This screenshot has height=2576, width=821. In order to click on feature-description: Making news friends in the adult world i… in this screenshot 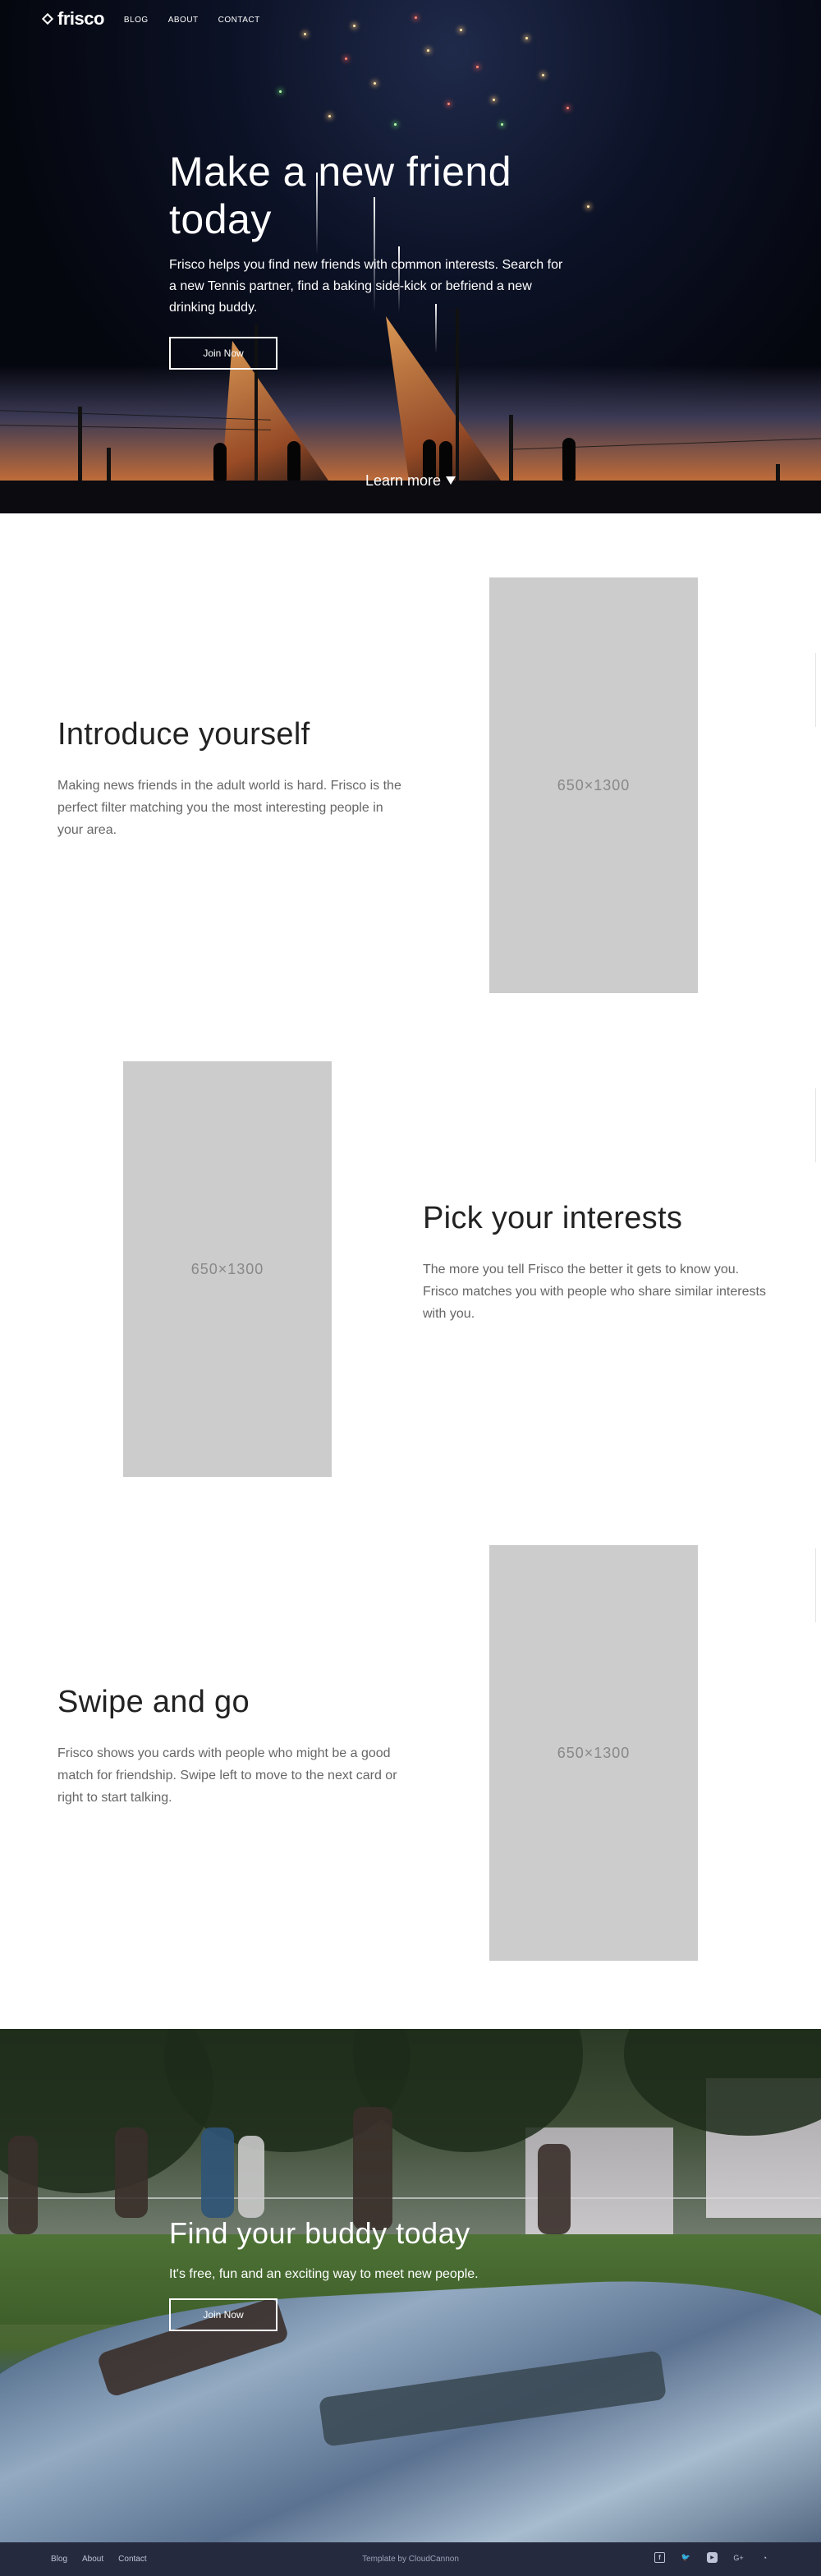, I will do `click(229, 808)`.